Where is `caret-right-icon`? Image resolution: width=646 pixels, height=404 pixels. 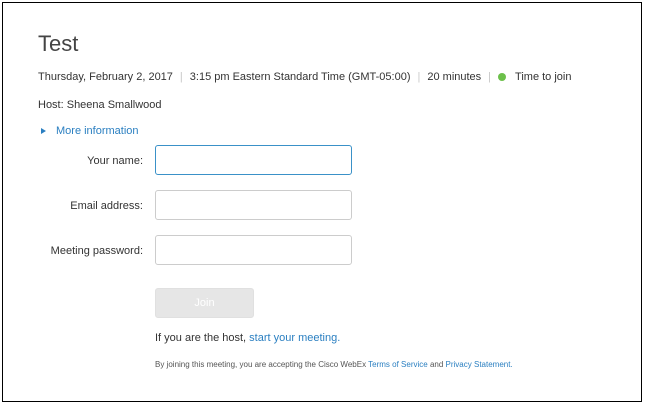 caret-right-icon is located at coordinates (43, 131).